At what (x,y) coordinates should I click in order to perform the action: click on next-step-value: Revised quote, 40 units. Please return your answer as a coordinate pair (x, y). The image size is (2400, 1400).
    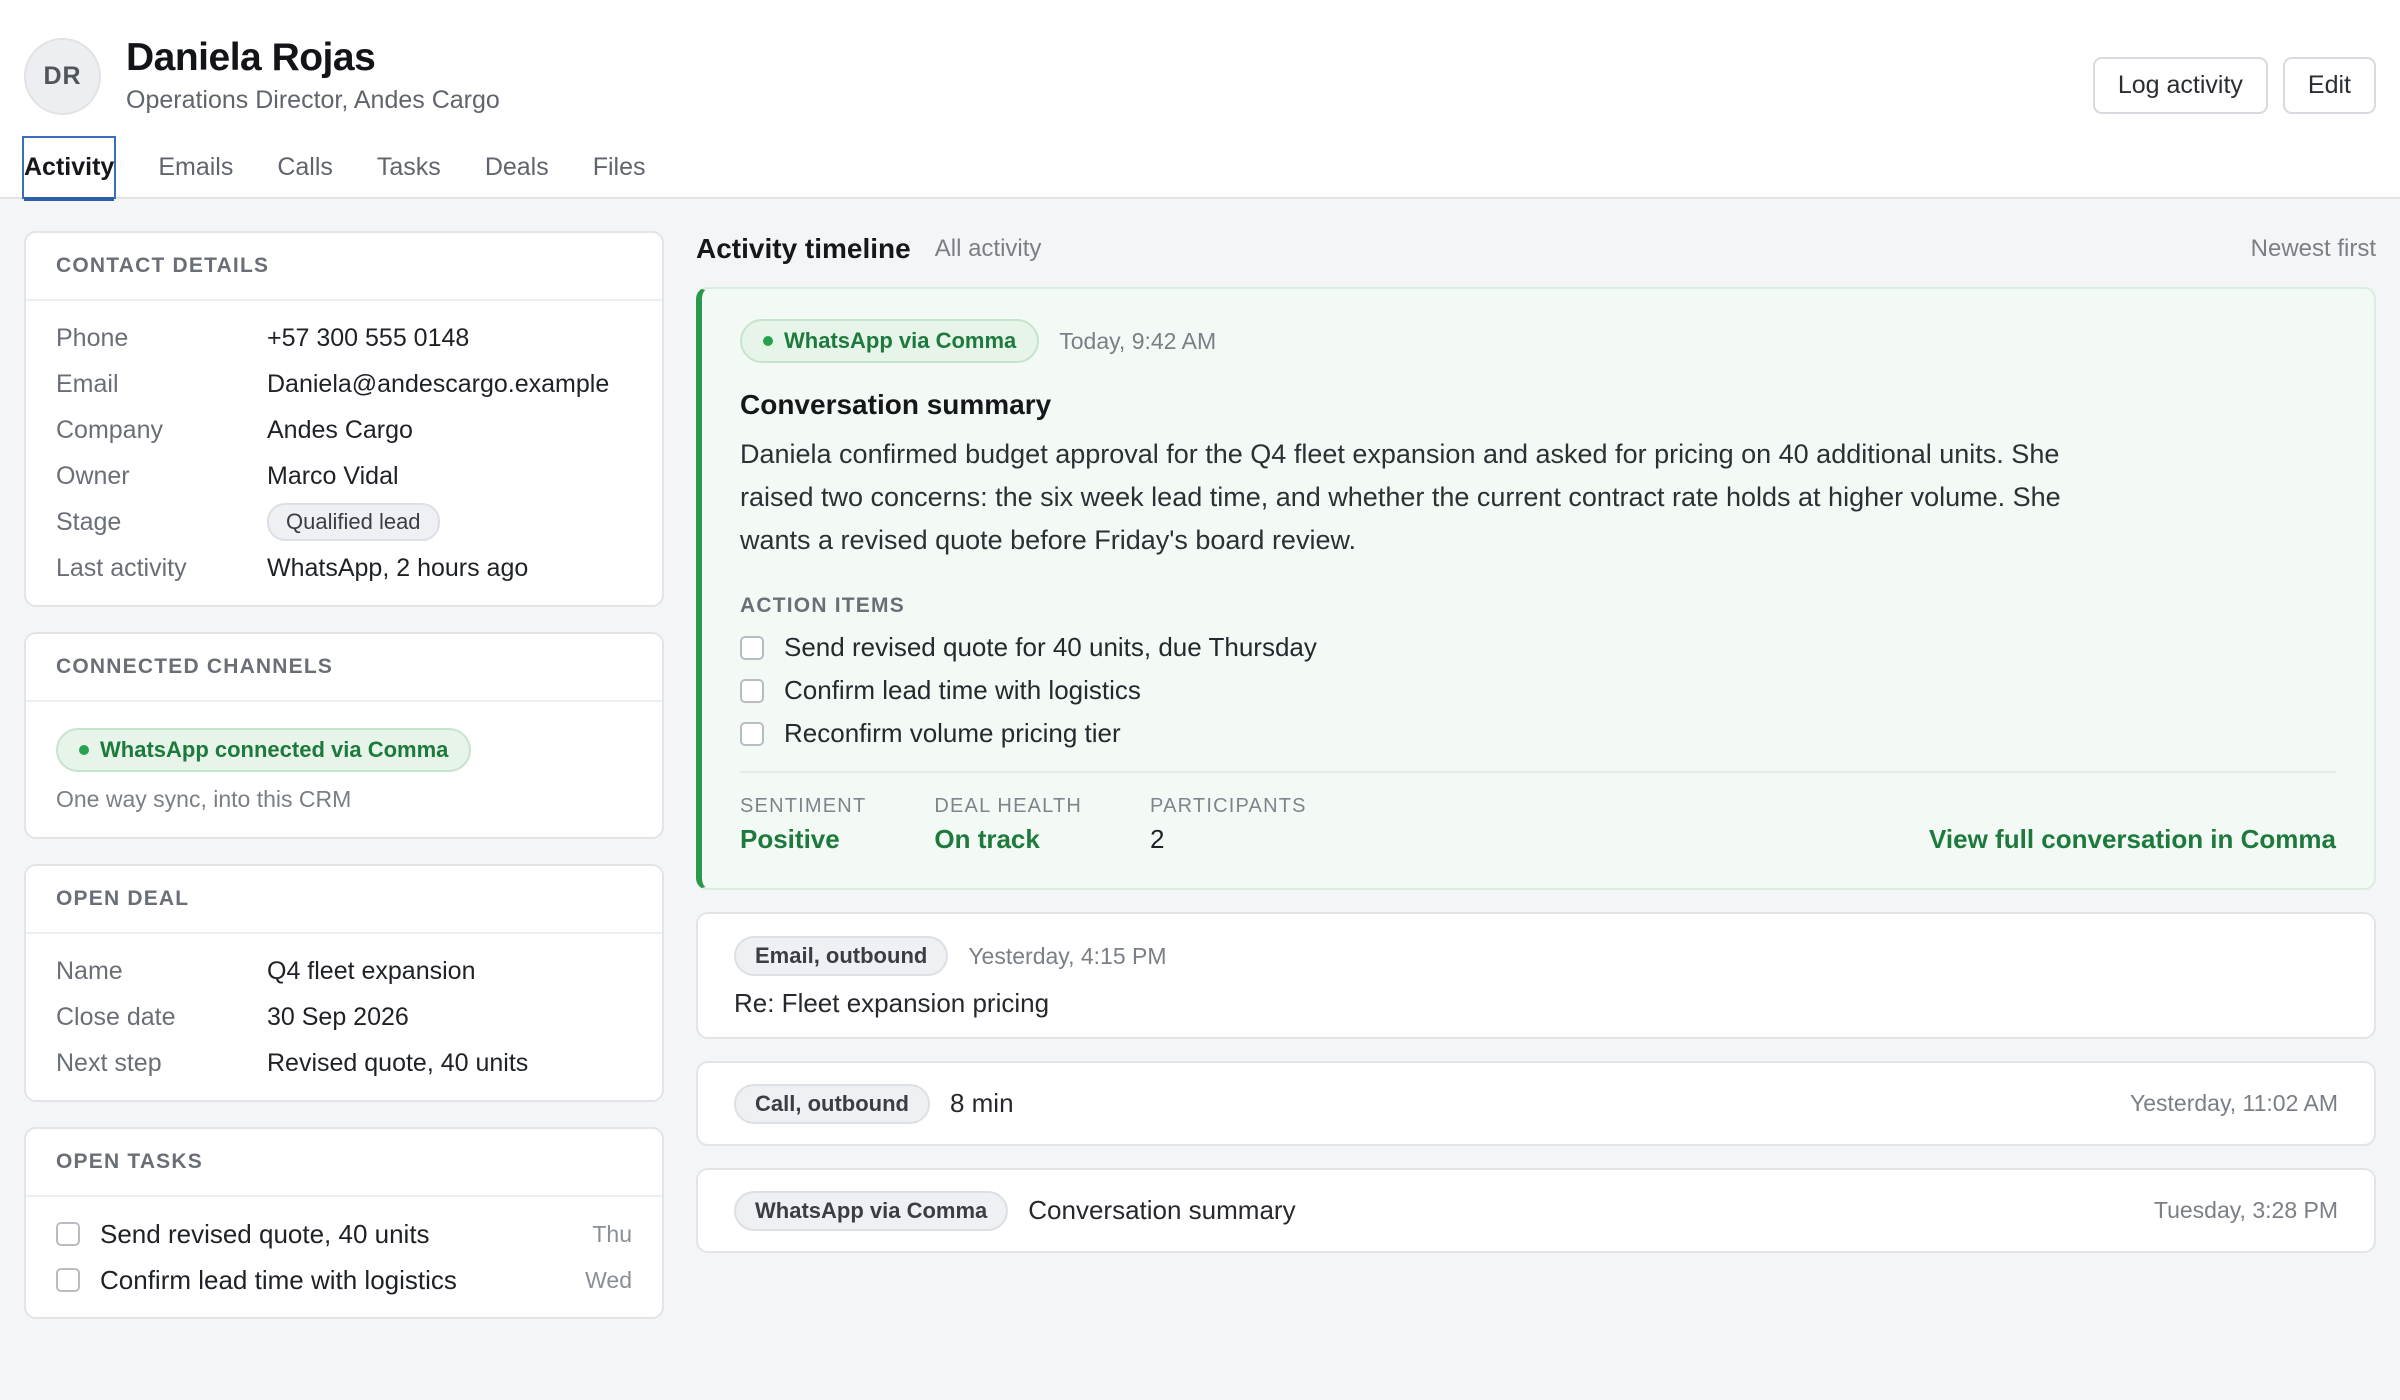
    Looking at the image, I should click on (398, 1062).